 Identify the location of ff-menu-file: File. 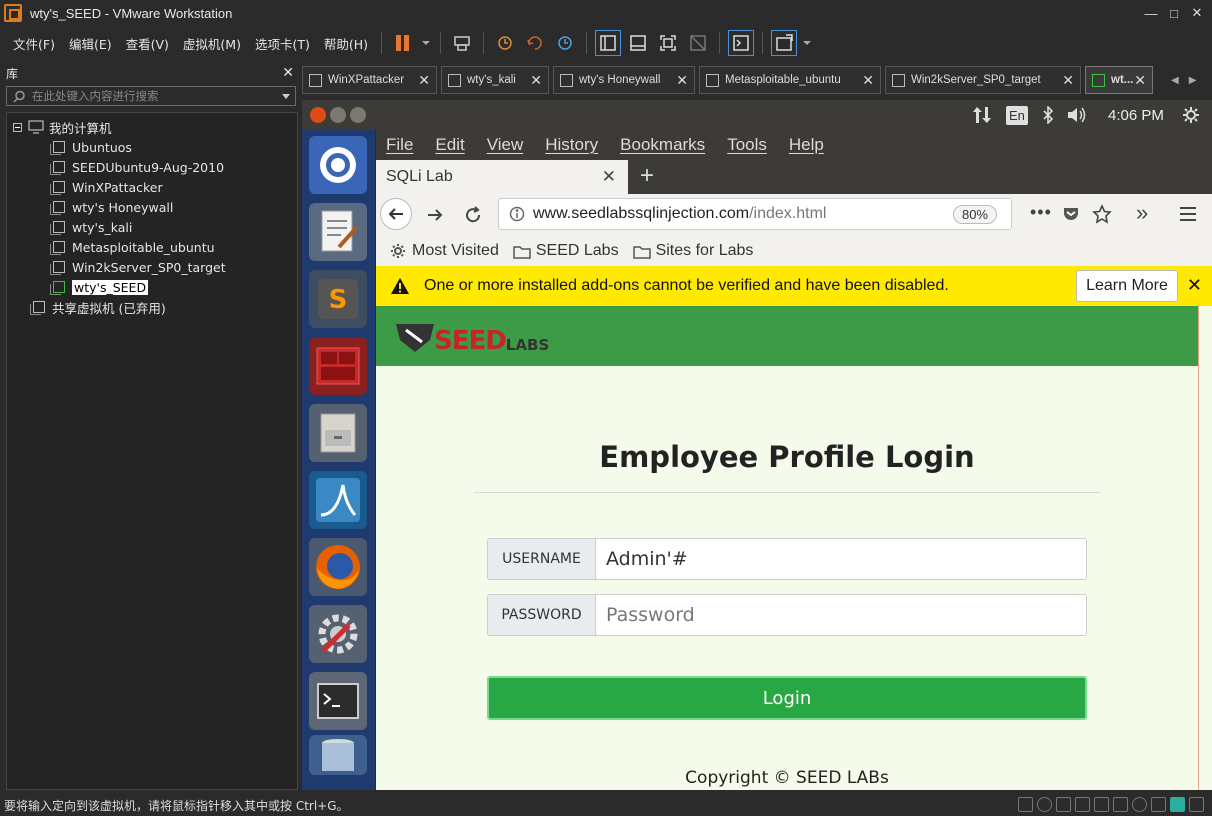
(399, 145).